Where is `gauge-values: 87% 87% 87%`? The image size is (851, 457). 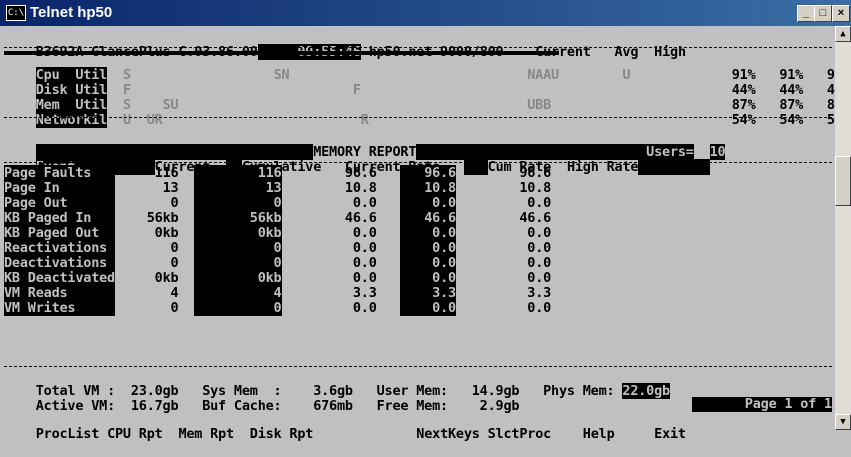
gauge-values: 87% 87% 87% is located at coordinates (791, 105).